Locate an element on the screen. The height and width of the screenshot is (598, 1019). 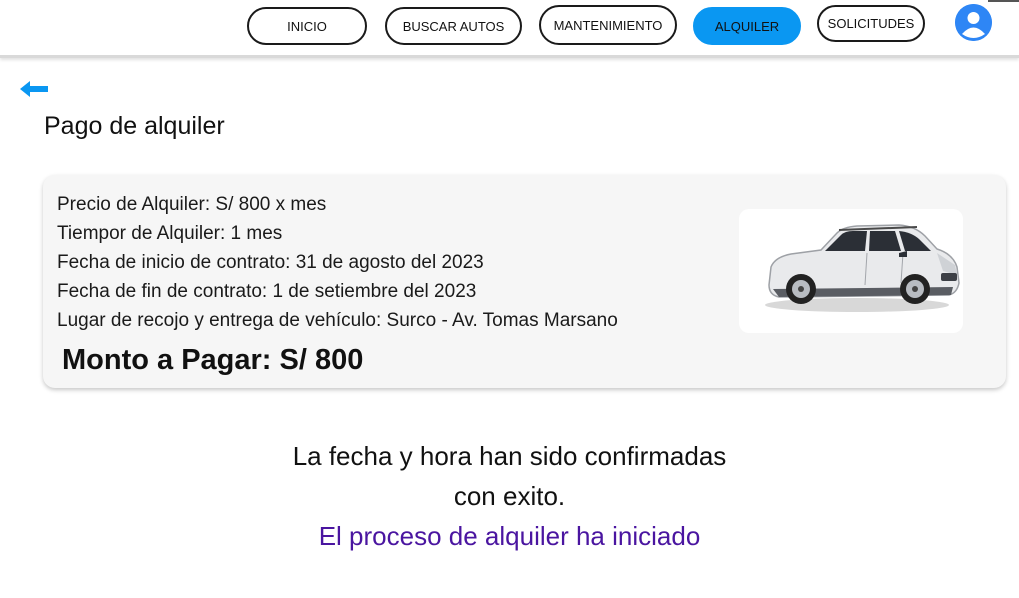
nav-inicio-button: INICIO is located at coordinates (307, 26).